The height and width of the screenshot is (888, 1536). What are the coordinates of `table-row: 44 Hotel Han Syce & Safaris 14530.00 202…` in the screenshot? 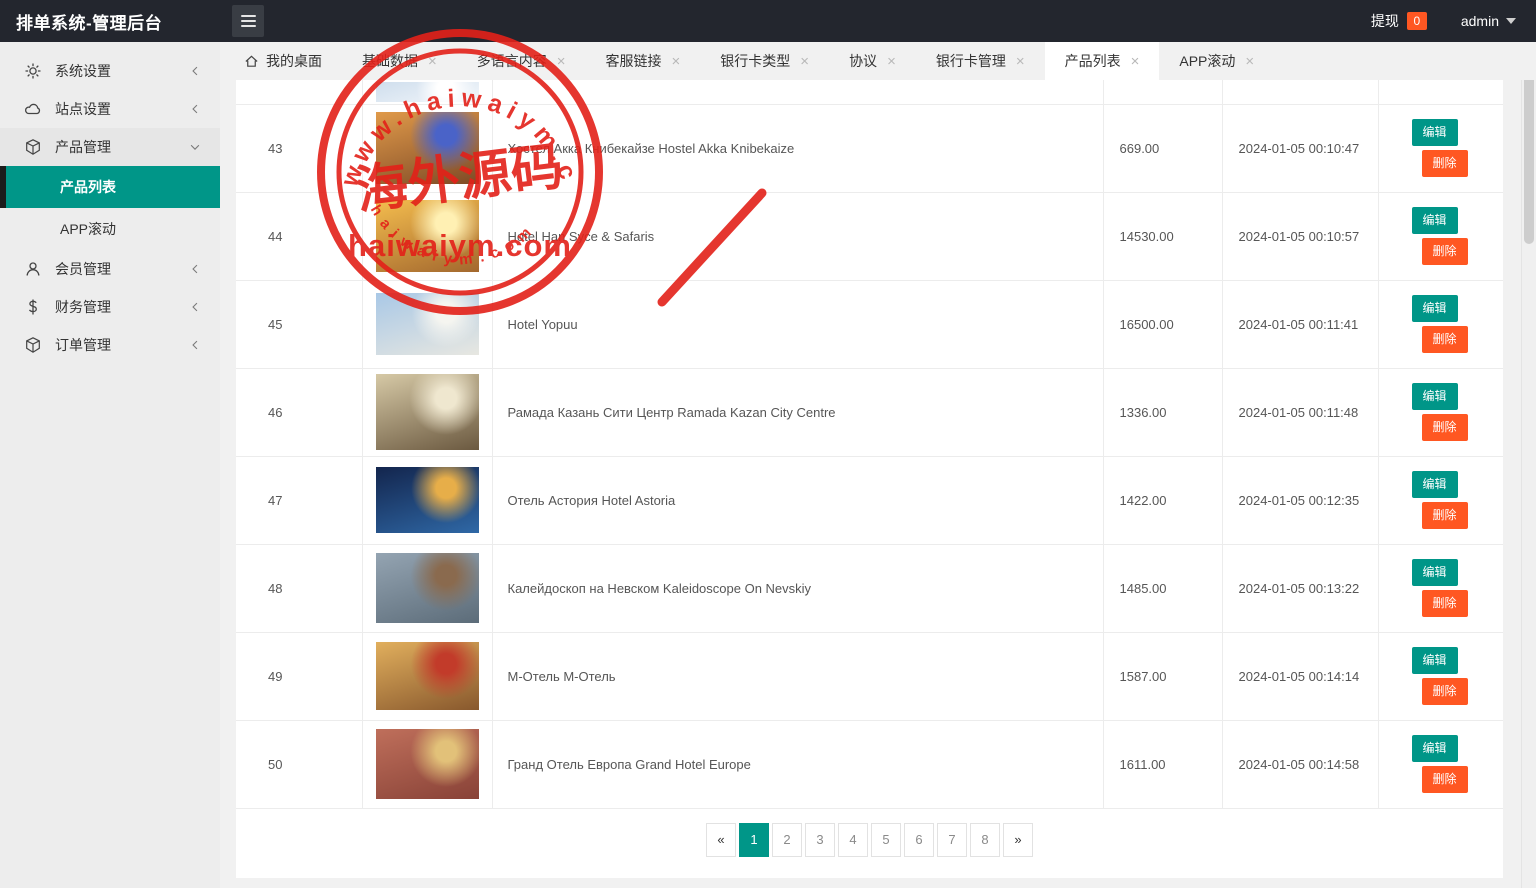 It's located at (869, 236).